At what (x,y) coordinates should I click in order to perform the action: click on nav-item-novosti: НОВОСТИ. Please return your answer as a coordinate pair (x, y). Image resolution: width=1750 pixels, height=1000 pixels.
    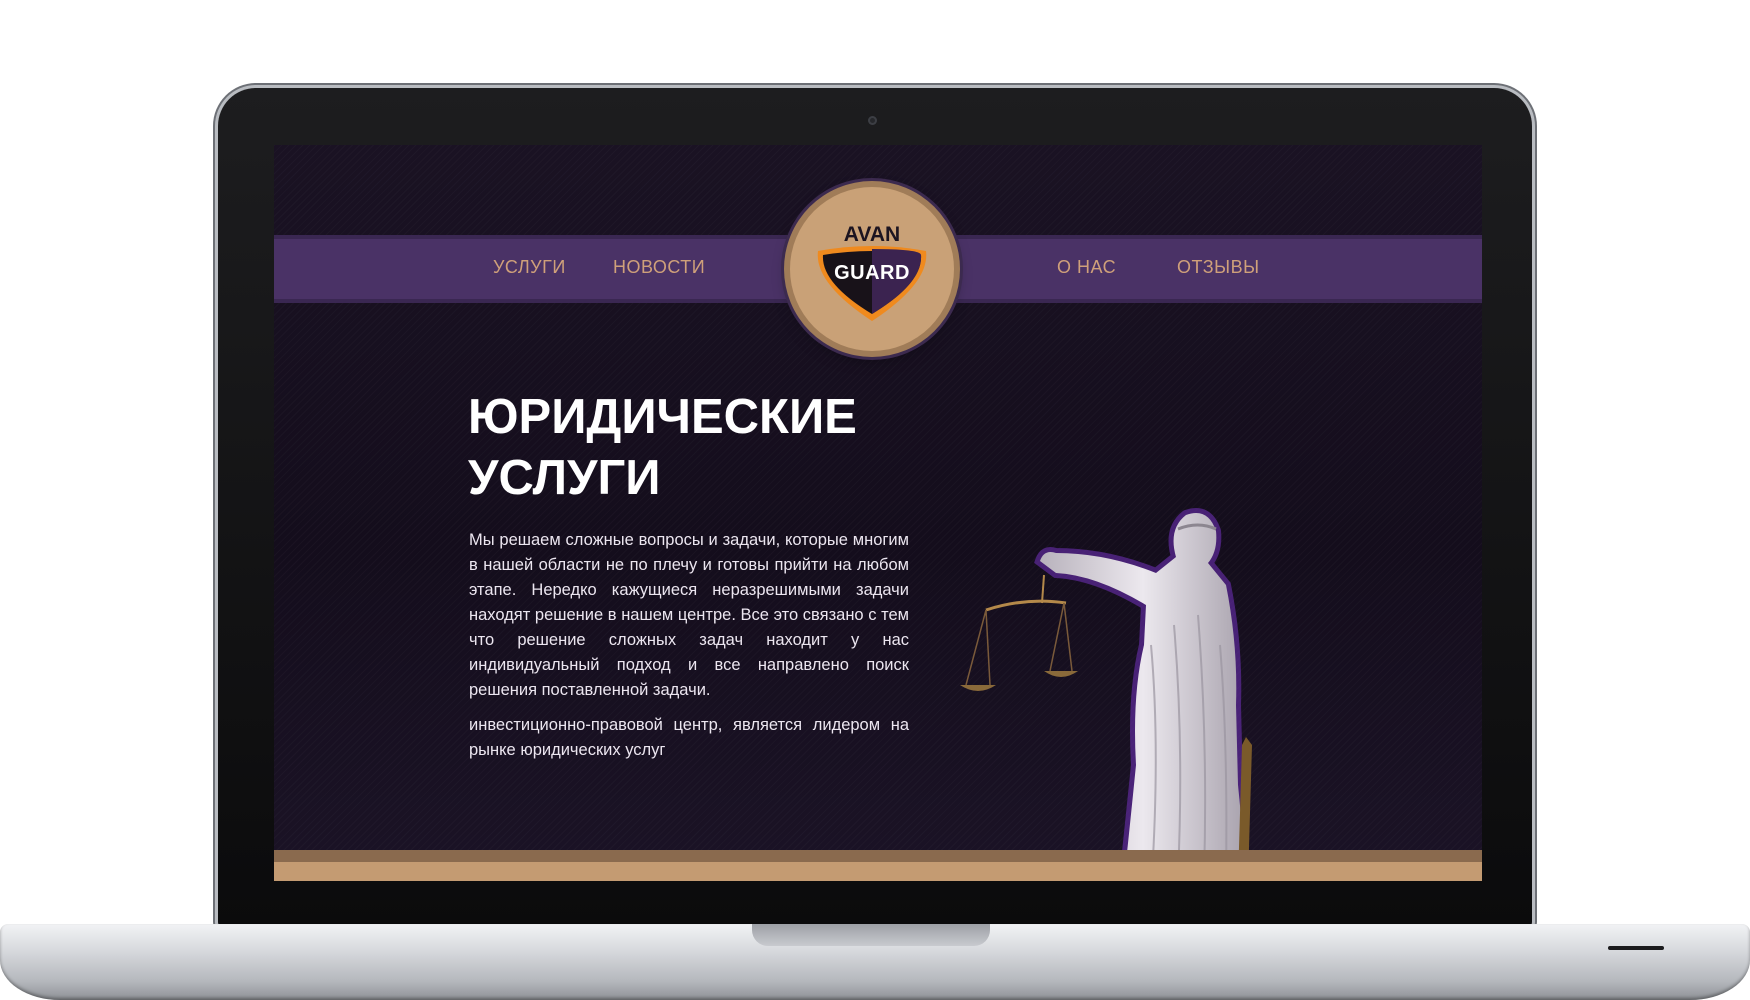
    Looking at the image, I should click on (659, 269).